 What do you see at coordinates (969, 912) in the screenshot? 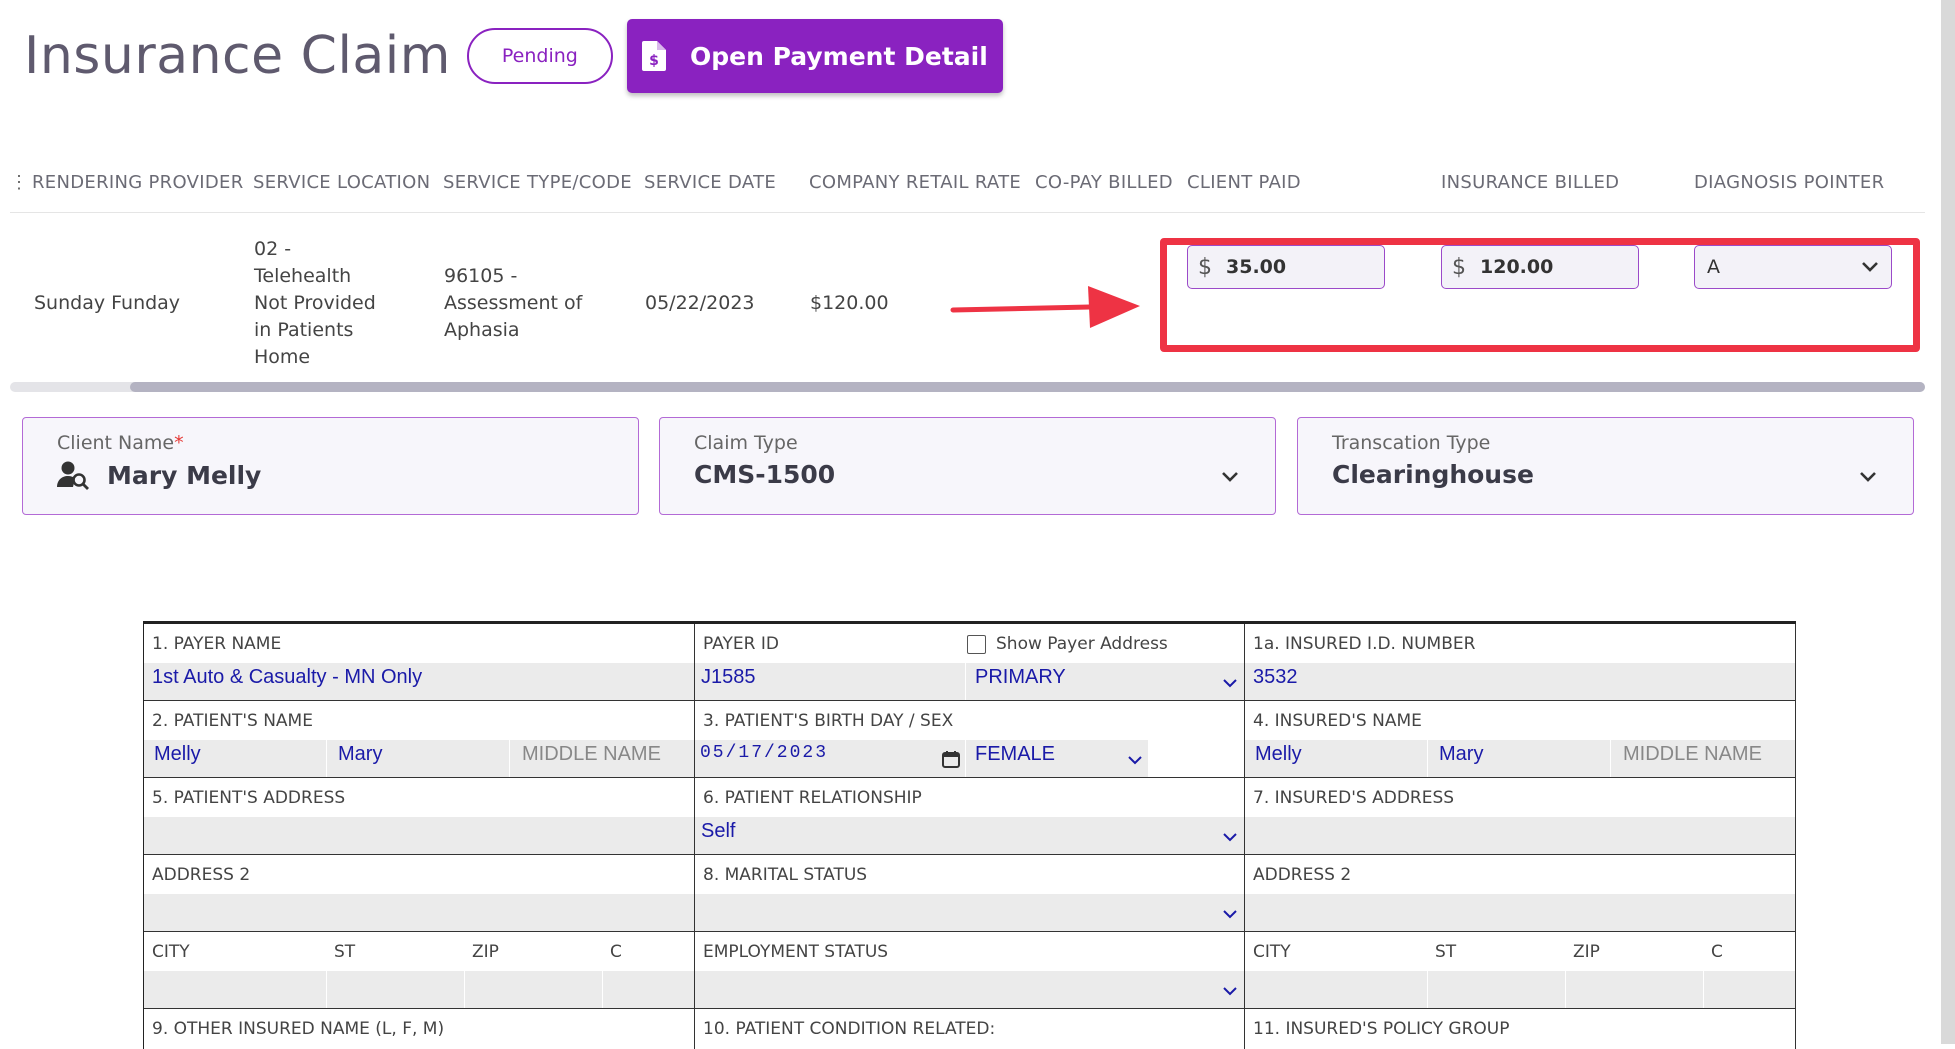
I see `marital-status-select` at bounding box center [969, 912].